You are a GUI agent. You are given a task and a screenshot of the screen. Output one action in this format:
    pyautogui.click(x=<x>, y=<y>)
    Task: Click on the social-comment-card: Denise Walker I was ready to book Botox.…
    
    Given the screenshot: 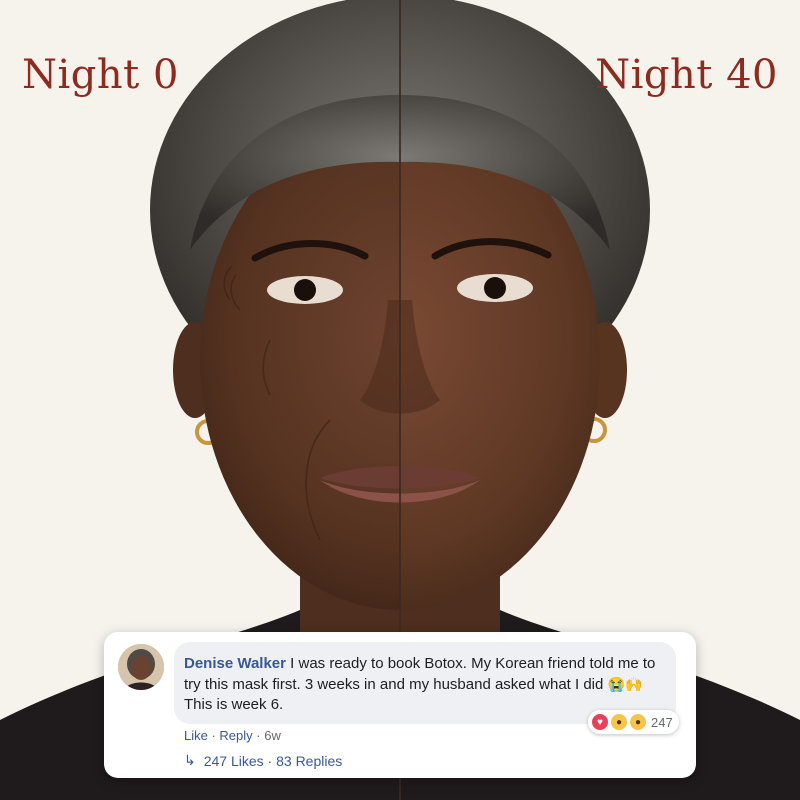 What is the action you would take?
    pyautogui.click(x=400, y=705)
    